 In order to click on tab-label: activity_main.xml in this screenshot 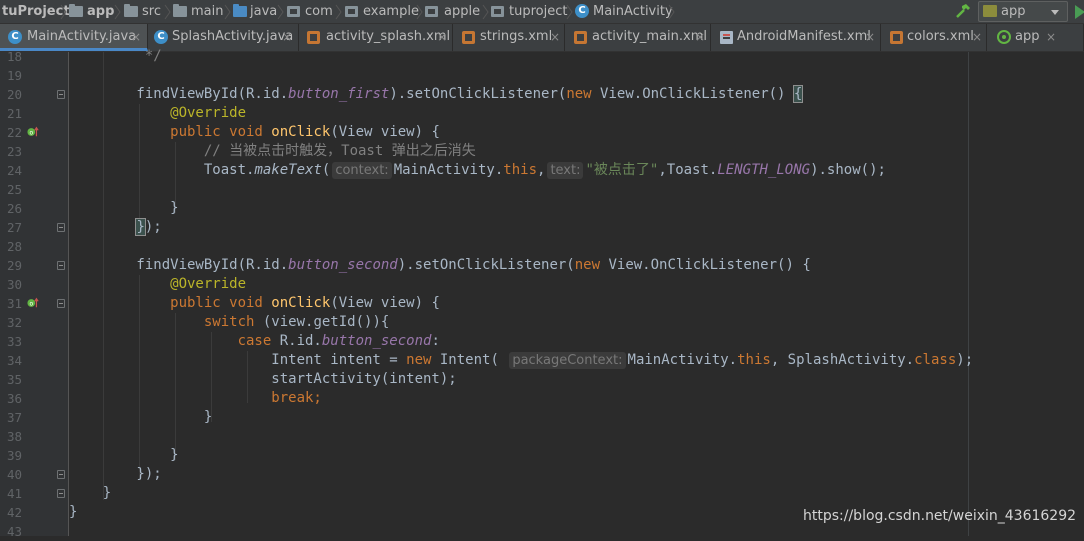, I will do `click(650, 36)`.